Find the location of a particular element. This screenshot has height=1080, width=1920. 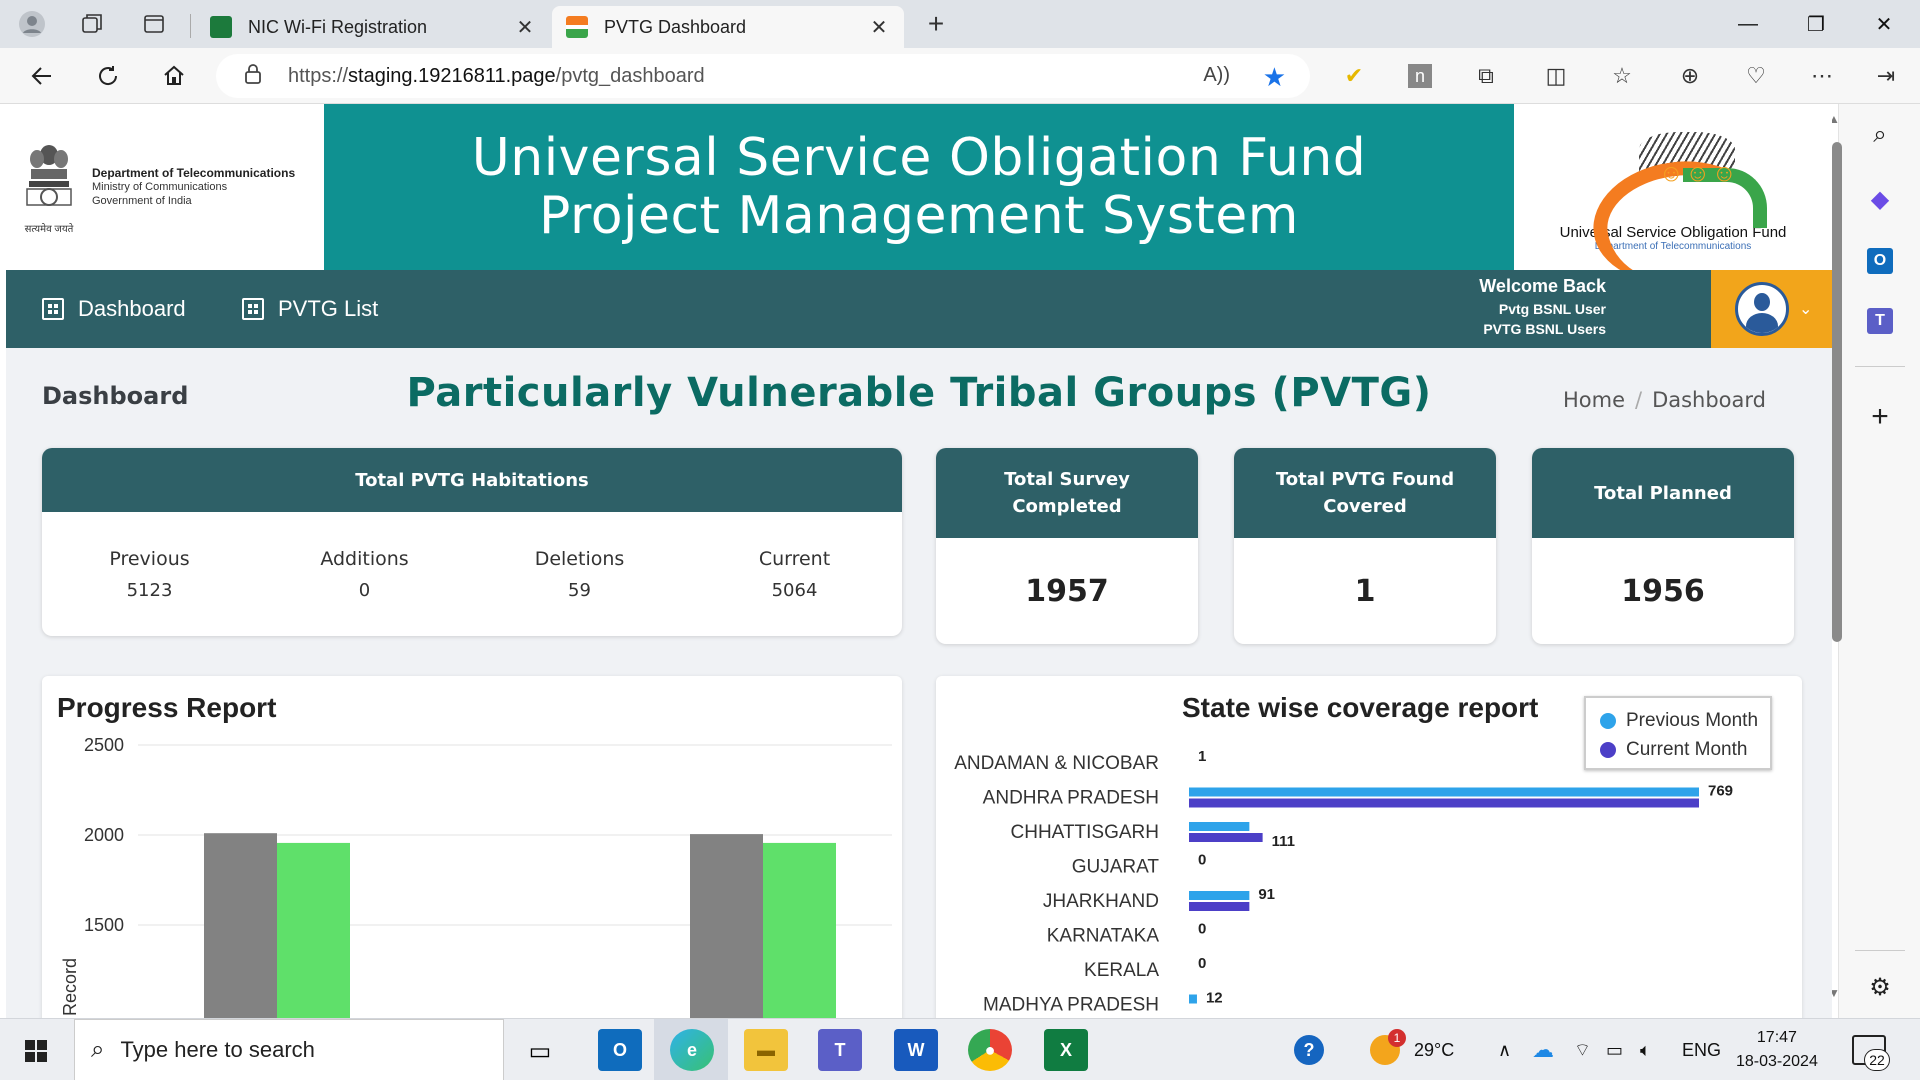

clock-date: 18-03-2024 is located at coordinates (1777, 1061).